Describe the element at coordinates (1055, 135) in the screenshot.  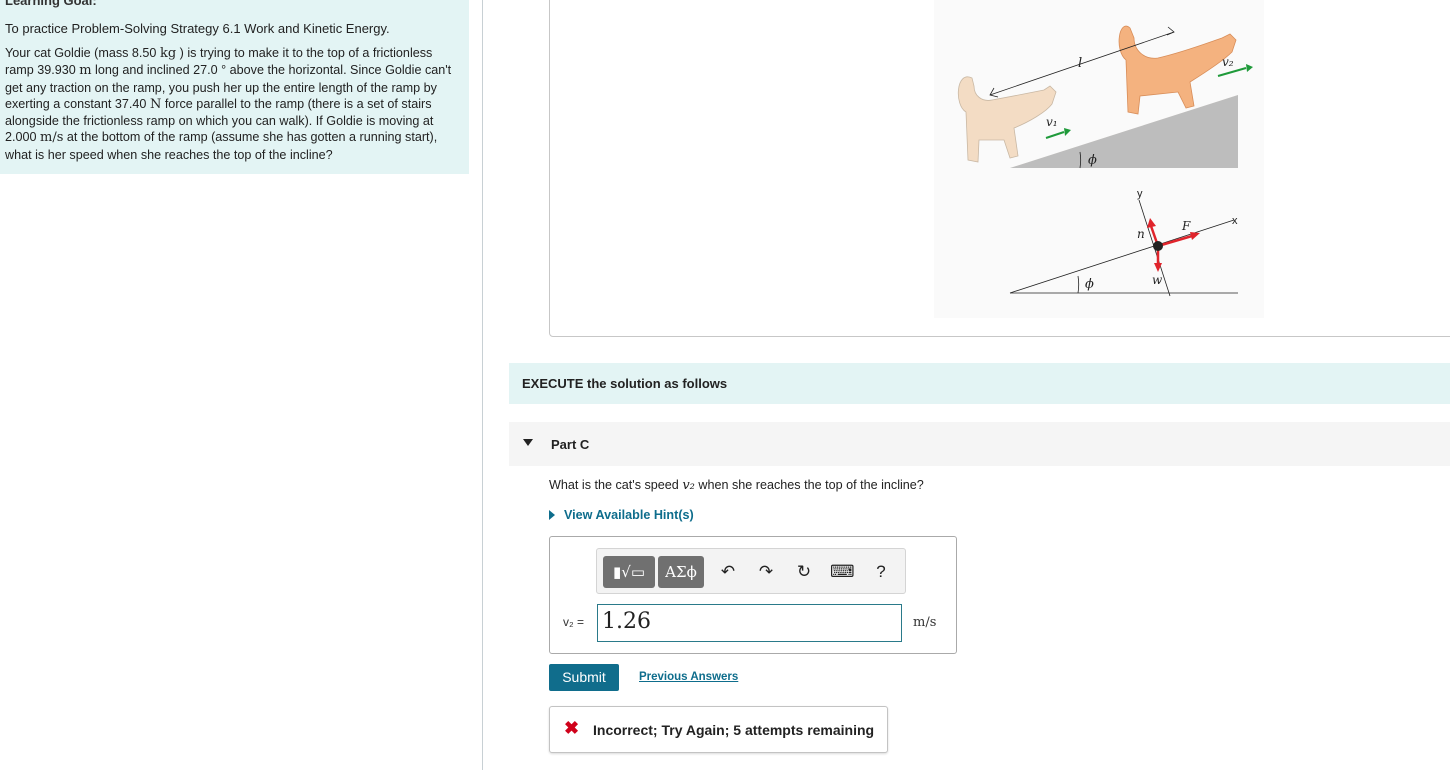
I see `velocity-v1-arrow` at that location.